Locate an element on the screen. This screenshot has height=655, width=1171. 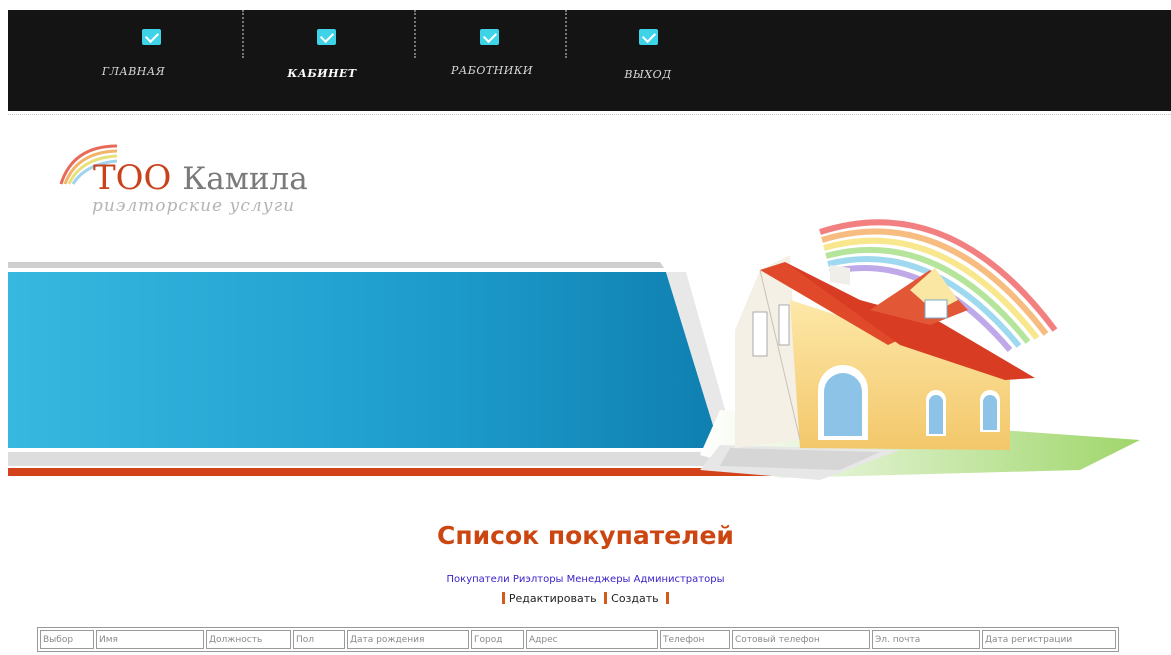
column-header-city: Город is located at coordinates (497, 639).